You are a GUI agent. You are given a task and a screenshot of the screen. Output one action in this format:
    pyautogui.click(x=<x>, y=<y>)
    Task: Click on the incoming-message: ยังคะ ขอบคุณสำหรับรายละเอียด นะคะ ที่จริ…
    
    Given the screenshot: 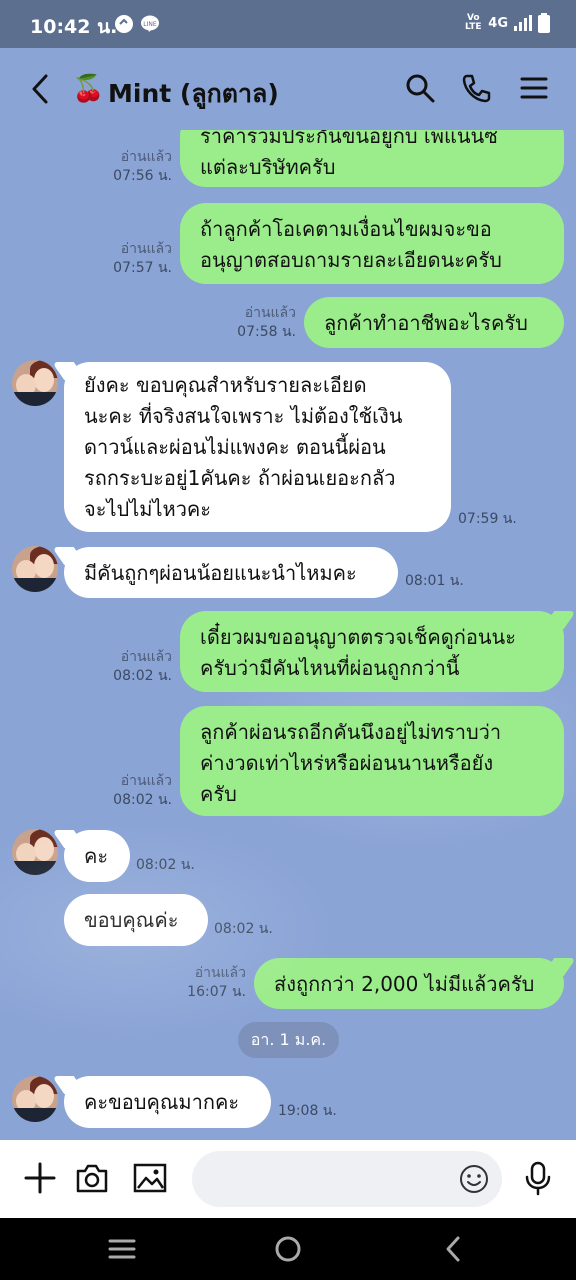 What is the action you would take?
    pyautogui.click(x=257, y=447)
    